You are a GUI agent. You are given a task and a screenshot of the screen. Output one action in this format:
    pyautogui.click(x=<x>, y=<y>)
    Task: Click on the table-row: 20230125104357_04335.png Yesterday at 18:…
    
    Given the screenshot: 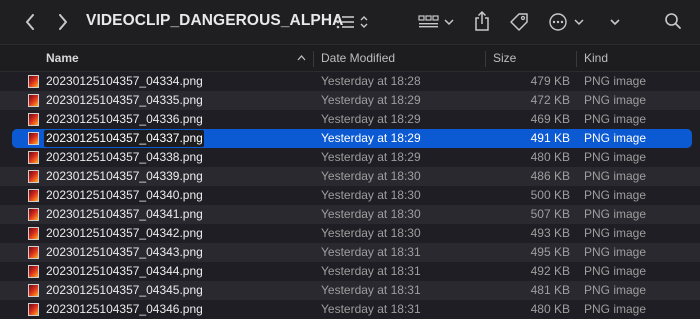 What is the action you would take?
    pyautogui.click(x=350, y=100)
    